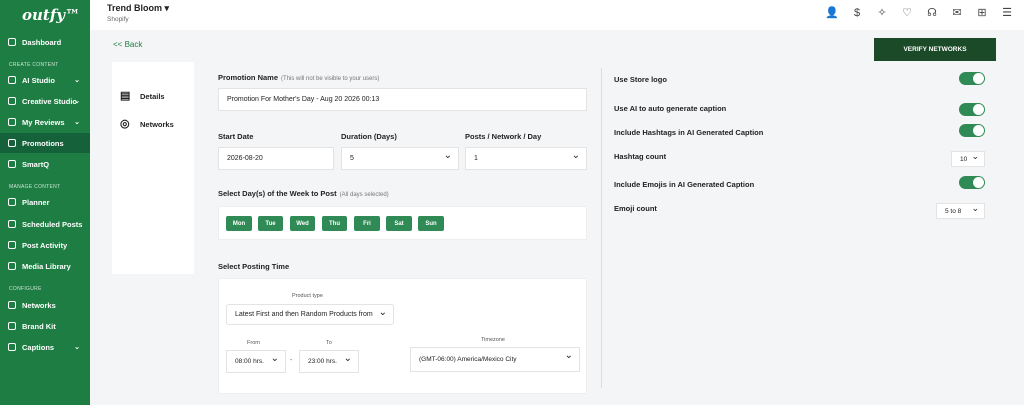  I want to click on days-selector: Mon Tue Wed Thu Fri Sat Sun, so click(402, 223).